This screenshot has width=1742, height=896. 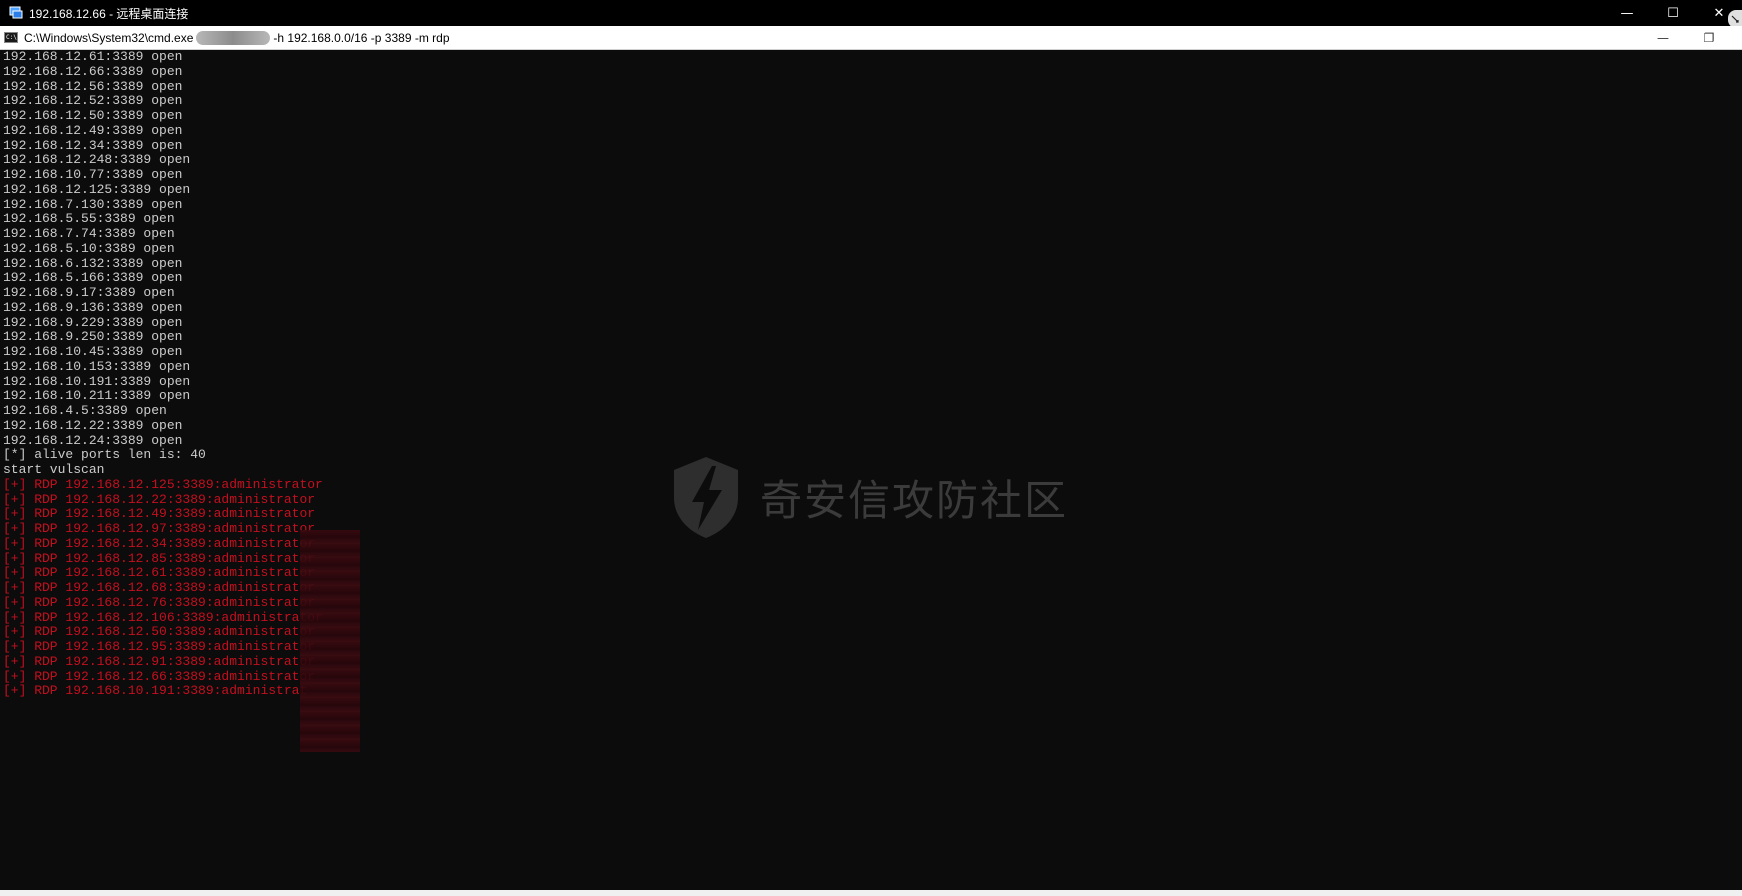 I want to click on rdp-result-line: [+] RDP 192.168.12.61:3389:administrator, so click(x=159, y=573).